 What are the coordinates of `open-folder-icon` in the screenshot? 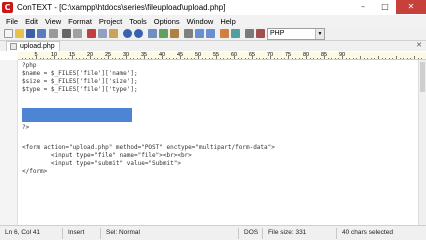 It's located at (19, 33).